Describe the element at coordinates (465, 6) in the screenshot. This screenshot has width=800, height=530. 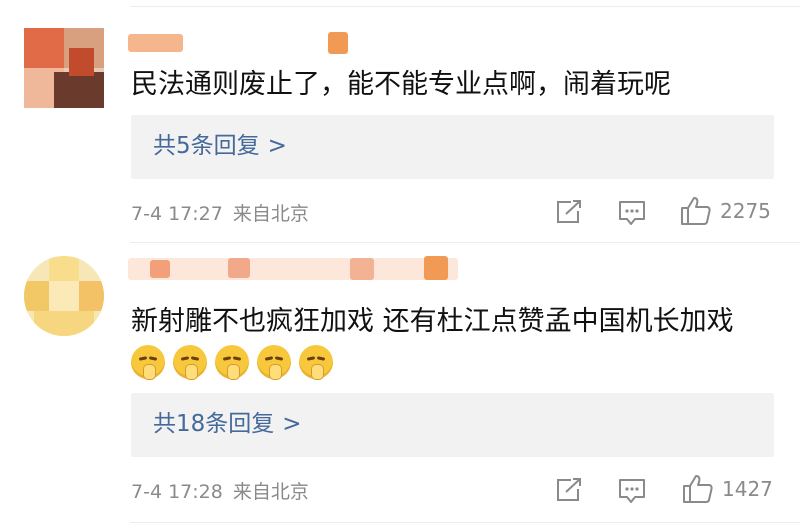
I see `top-divider` at that location.